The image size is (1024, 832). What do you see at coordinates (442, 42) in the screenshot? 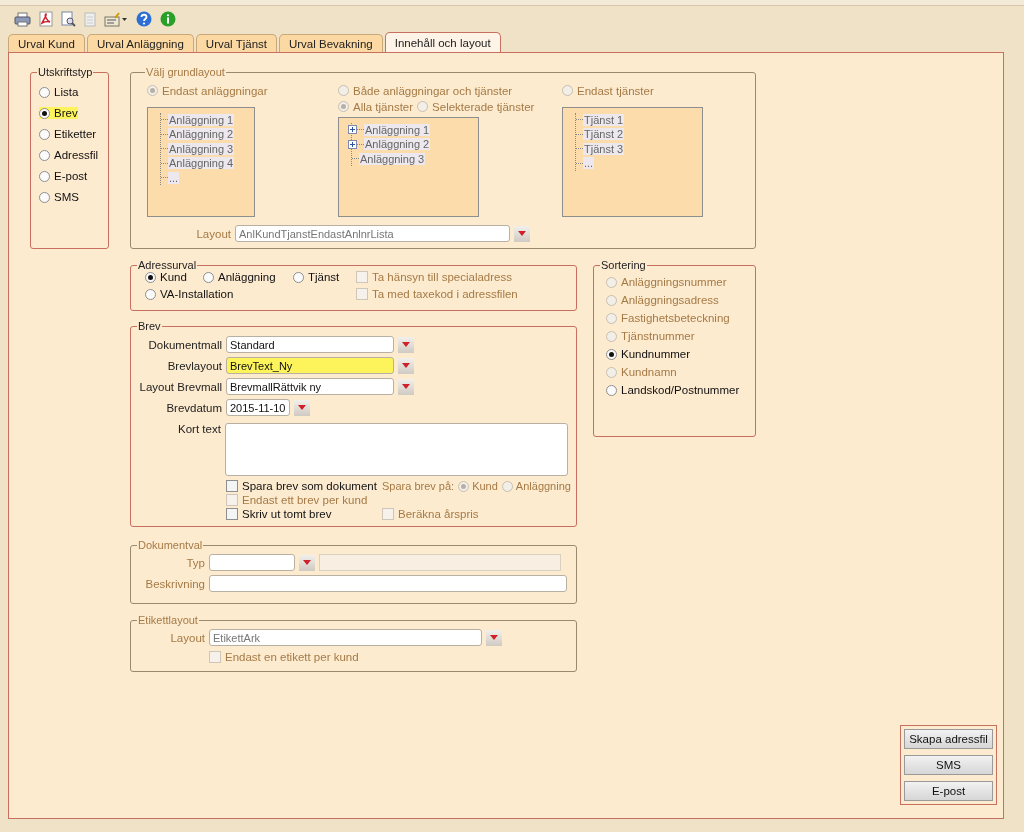
I see `tab: Innehåll och layout` at bounding box center [442, 42].